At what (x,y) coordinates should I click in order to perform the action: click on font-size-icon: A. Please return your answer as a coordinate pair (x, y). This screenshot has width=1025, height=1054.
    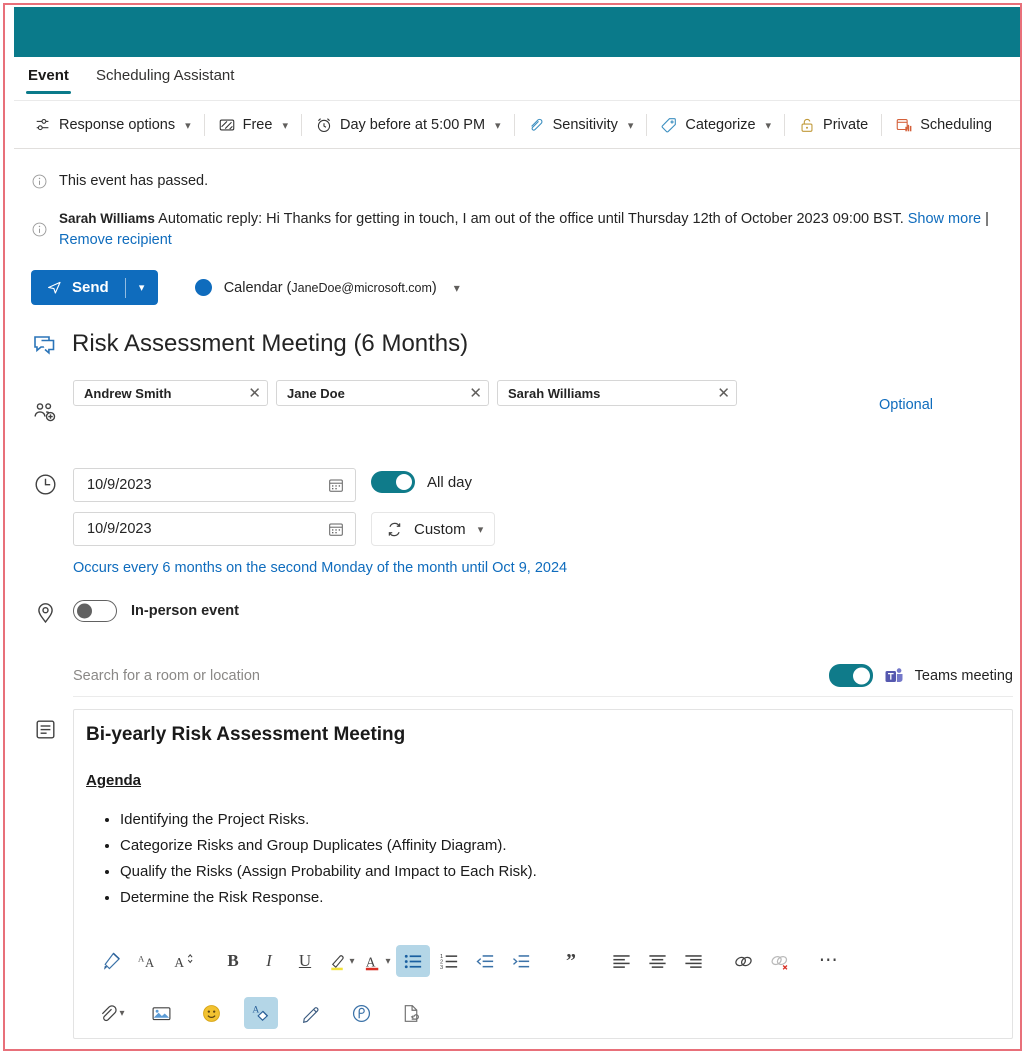
    Looking at the image, I should click on (183, 961).